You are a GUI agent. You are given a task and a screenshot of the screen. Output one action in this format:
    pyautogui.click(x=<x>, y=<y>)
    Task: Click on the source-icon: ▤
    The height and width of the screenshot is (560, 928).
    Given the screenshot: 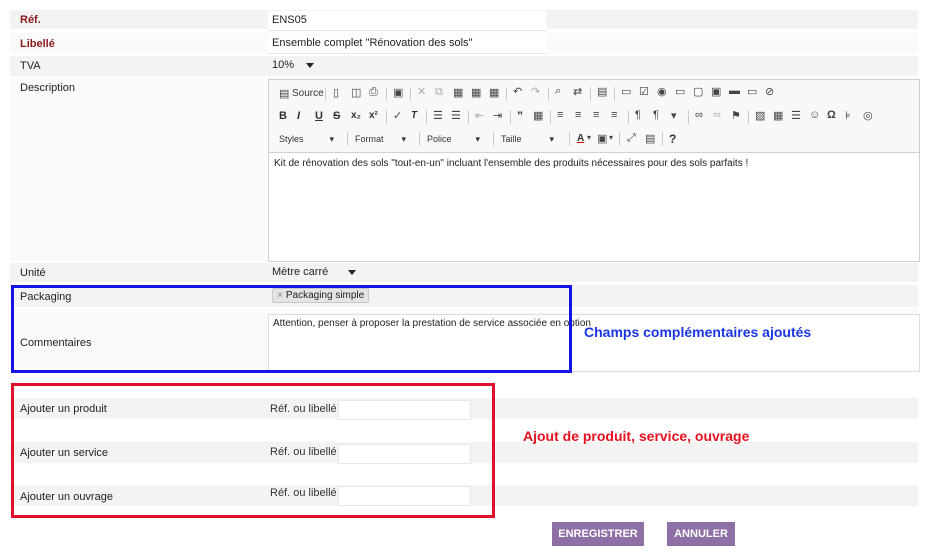 What is the action you would take?
    pyautogui.click(x=284, y=93)
    